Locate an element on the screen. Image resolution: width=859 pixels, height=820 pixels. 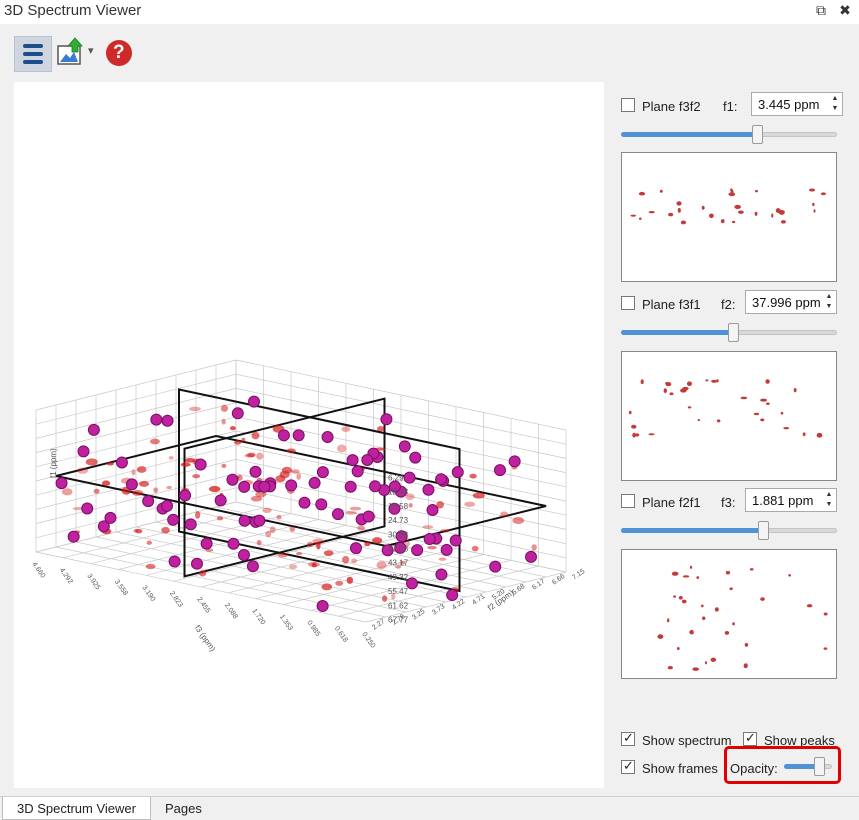
menu-button is located at coordinates (33, 54).